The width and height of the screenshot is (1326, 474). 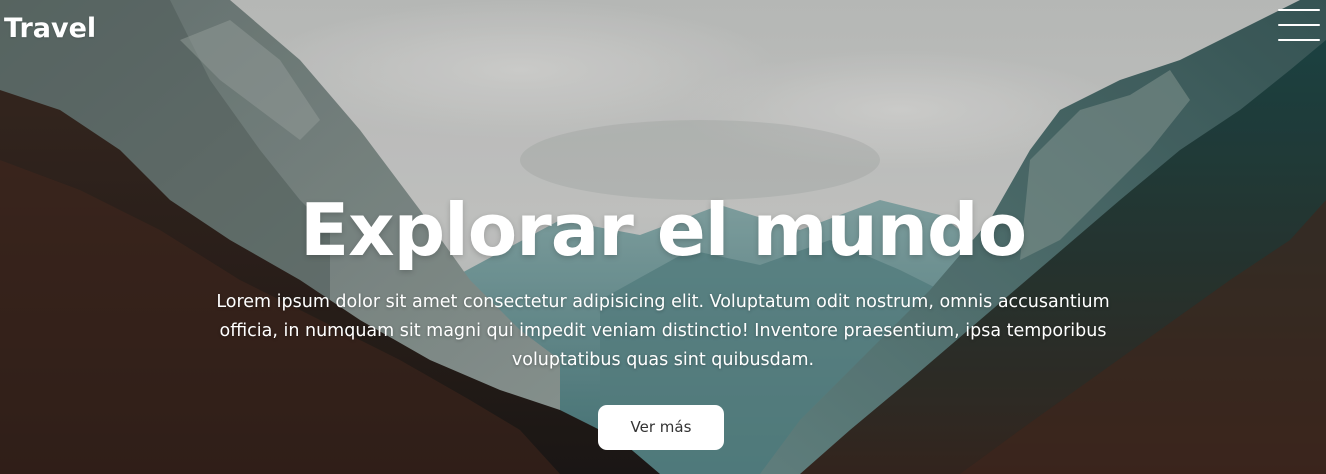 I want to click on hamburger-menu-icon, so click(x=1299, y=25).